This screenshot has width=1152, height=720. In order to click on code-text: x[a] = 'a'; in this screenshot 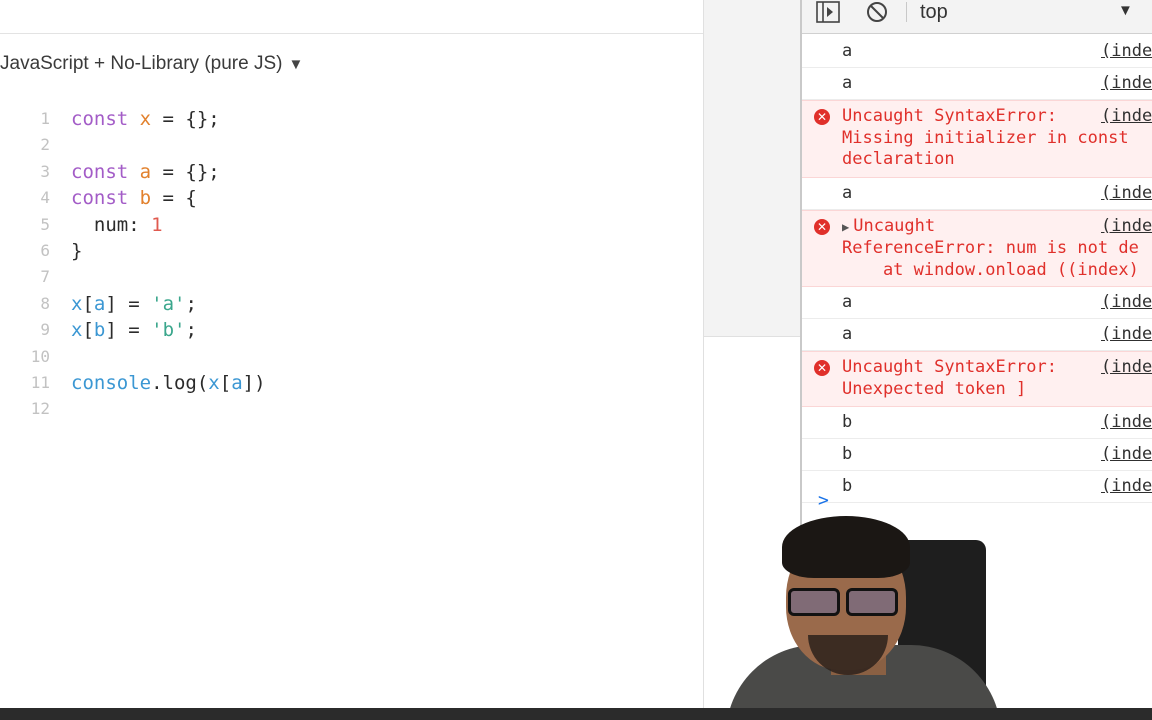, I will do `click(134, 304)`.